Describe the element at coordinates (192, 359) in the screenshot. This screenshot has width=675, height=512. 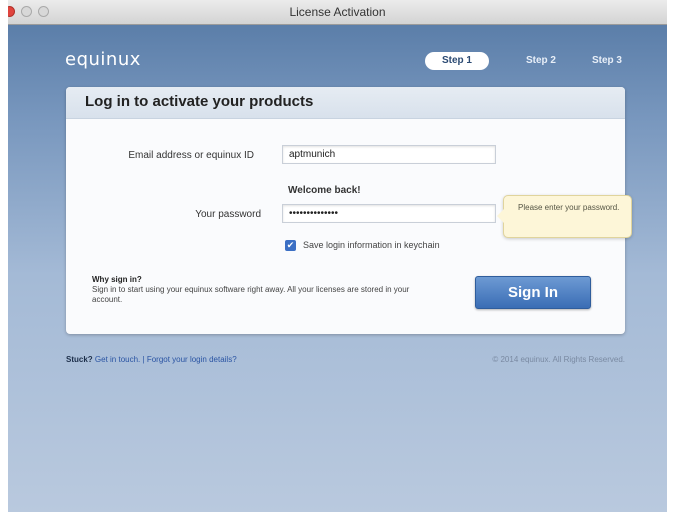
I see `forgot-login-link: Forgot your login details?` at that location.